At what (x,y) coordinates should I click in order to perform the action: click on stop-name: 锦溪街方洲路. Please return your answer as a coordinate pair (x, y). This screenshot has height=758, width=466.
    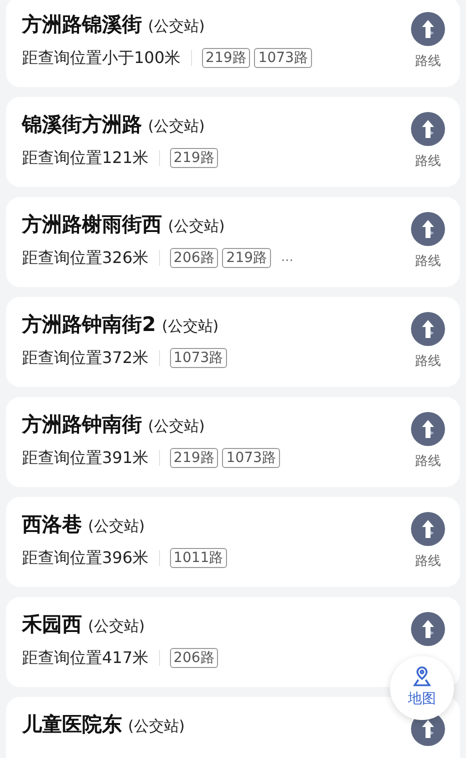
    Looking at the image, I should click on (82, 124).